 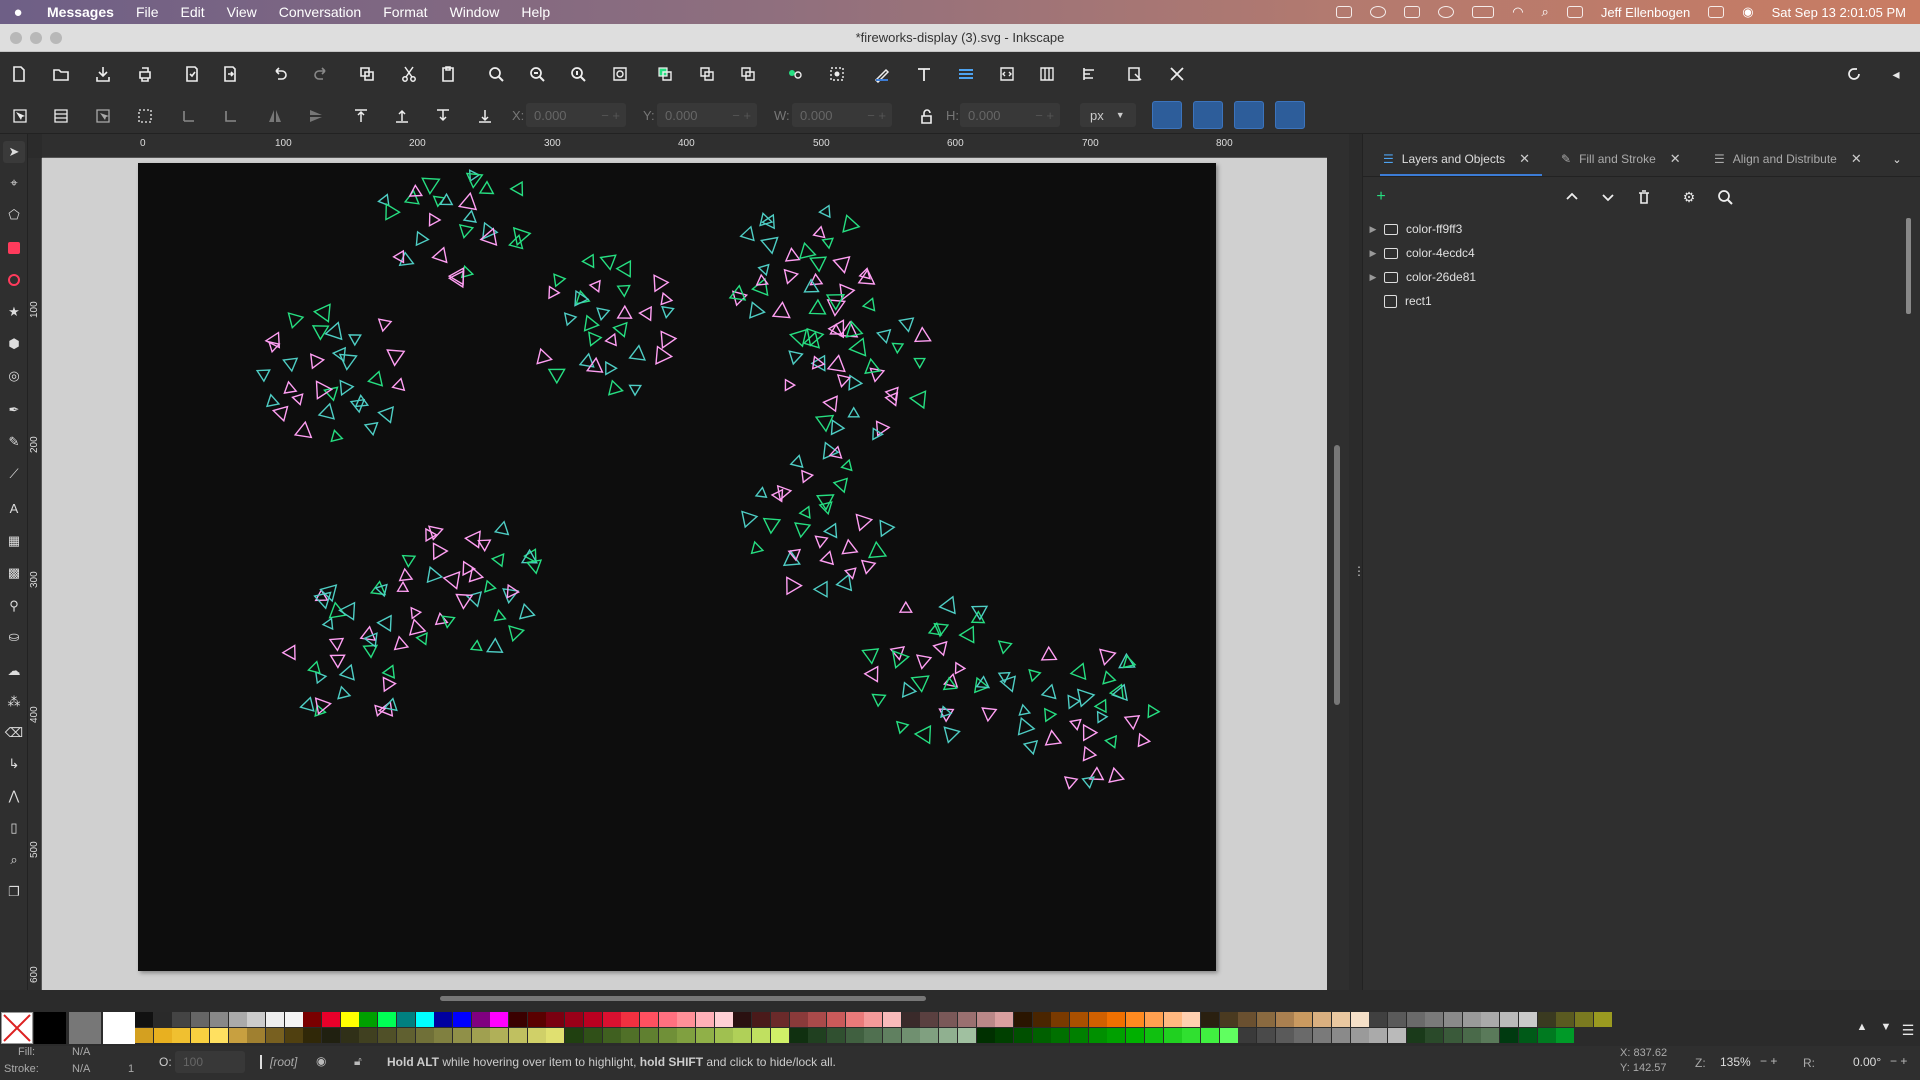 What do you see at coordinates (1636, 253) in the screenshot?
I see `layer-row: ▶ color-4ecdc4` at bounding box center [1636, 253].